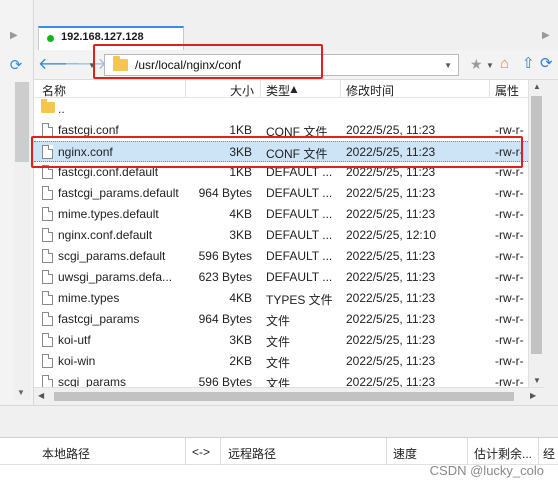 The height and width of the screenshot is (490, 558). Describe the element at coordinates (448, 65) in the screenshot. I see `path-dropdown-icon: ▼` at that location.